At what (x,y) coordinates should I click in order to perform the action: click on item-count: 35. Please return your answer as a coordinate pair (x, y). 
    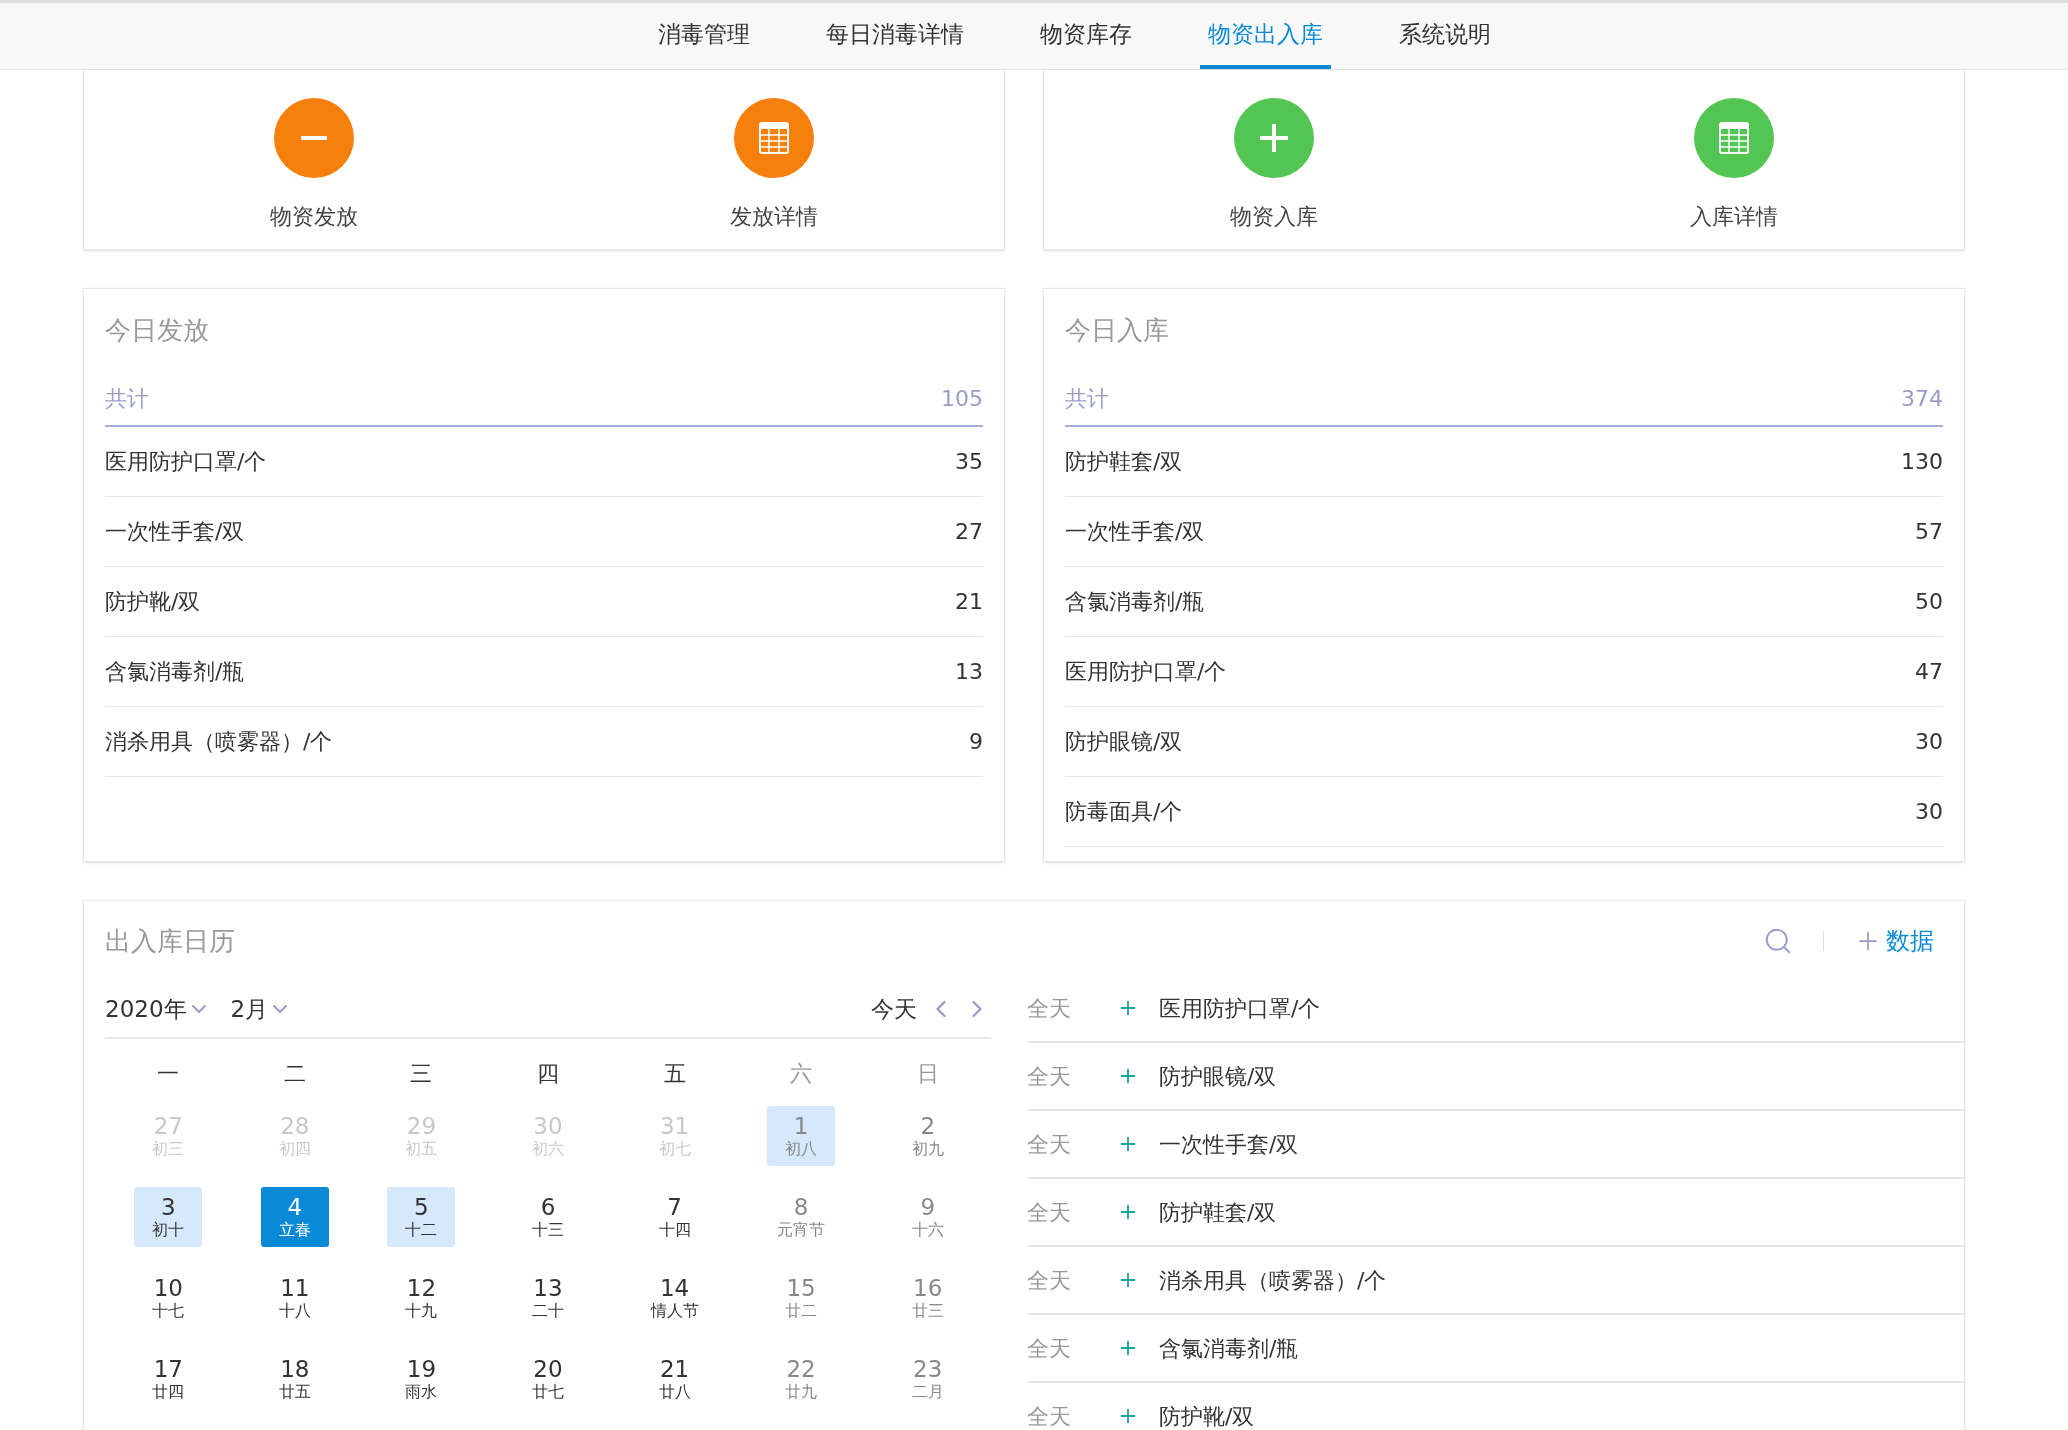
    Looking at the image, I should click on (969, 462).